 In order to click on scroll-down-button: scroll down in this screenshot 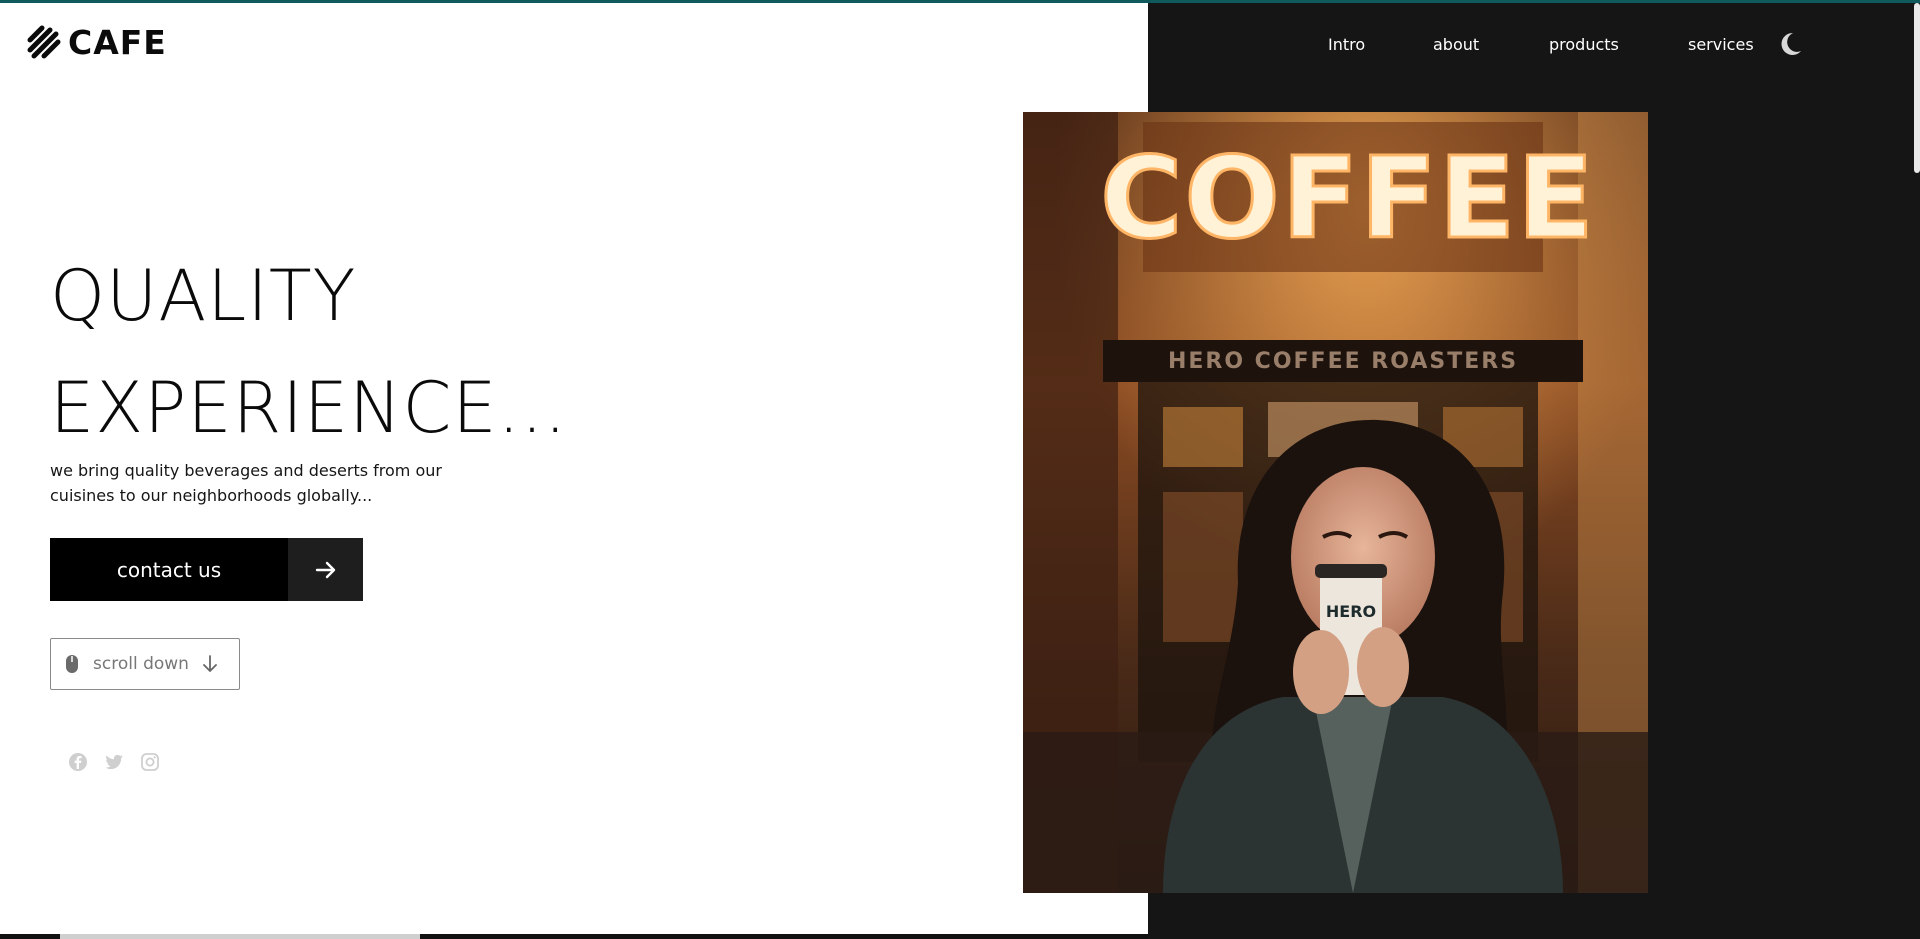, I will do `click(145, 664)`.